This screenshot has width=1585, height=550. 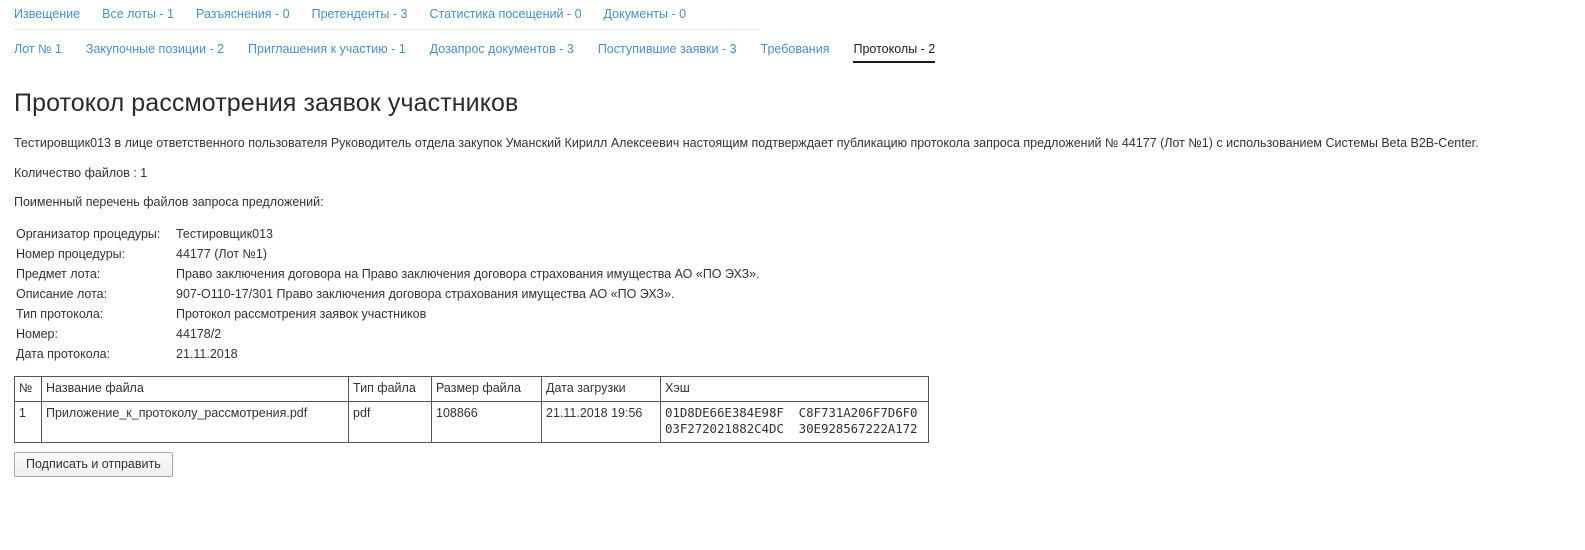 What do you see at coordinates (486, 389) in the screenshot?
I see `files-table-header-size: Размер файла` at bounding box center [486, 389].